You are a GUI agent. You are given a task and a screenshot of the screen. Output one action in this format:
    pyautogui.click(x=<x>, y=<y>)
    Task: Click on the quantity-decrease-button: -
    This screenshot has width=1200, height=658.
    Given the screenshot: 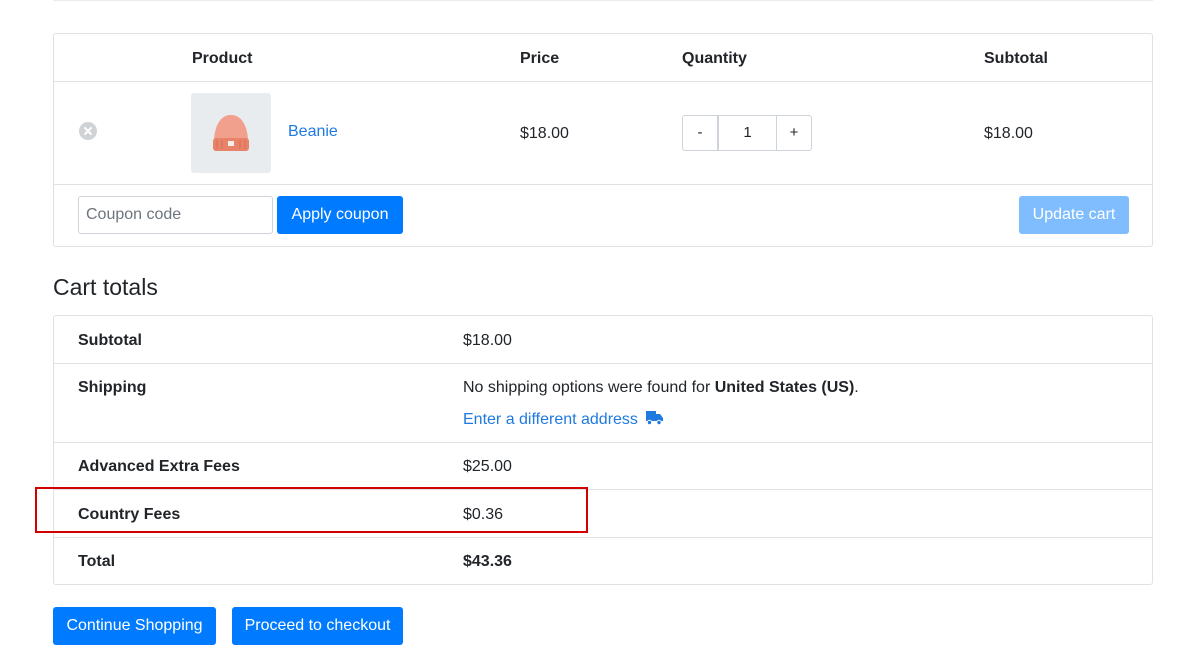 What is the action you would take?
    pyautogui.click(x=700, y=133)
    